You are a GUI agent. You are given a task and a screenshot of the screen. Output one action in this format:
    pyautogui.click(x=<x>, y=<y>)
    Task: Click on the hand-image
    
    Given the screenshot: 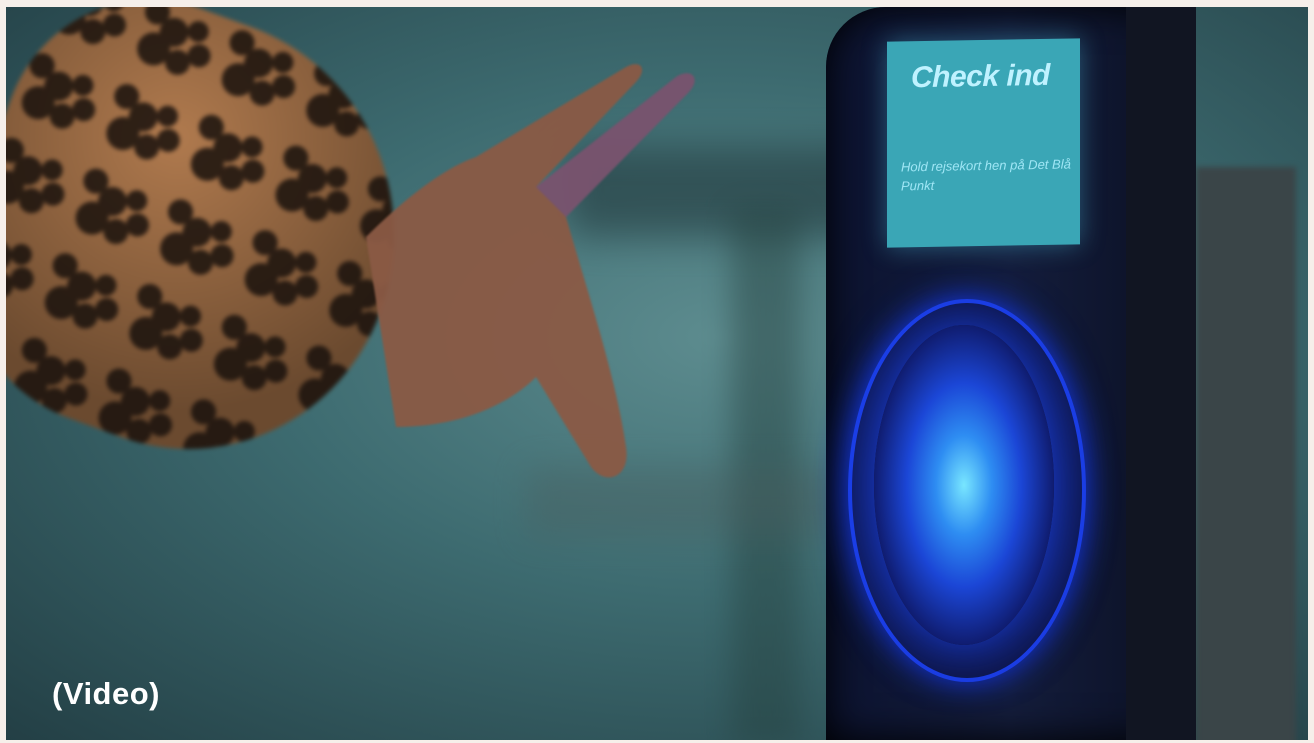 What is the action you would take?
    pyautogui.click(x=530, y=271)
    